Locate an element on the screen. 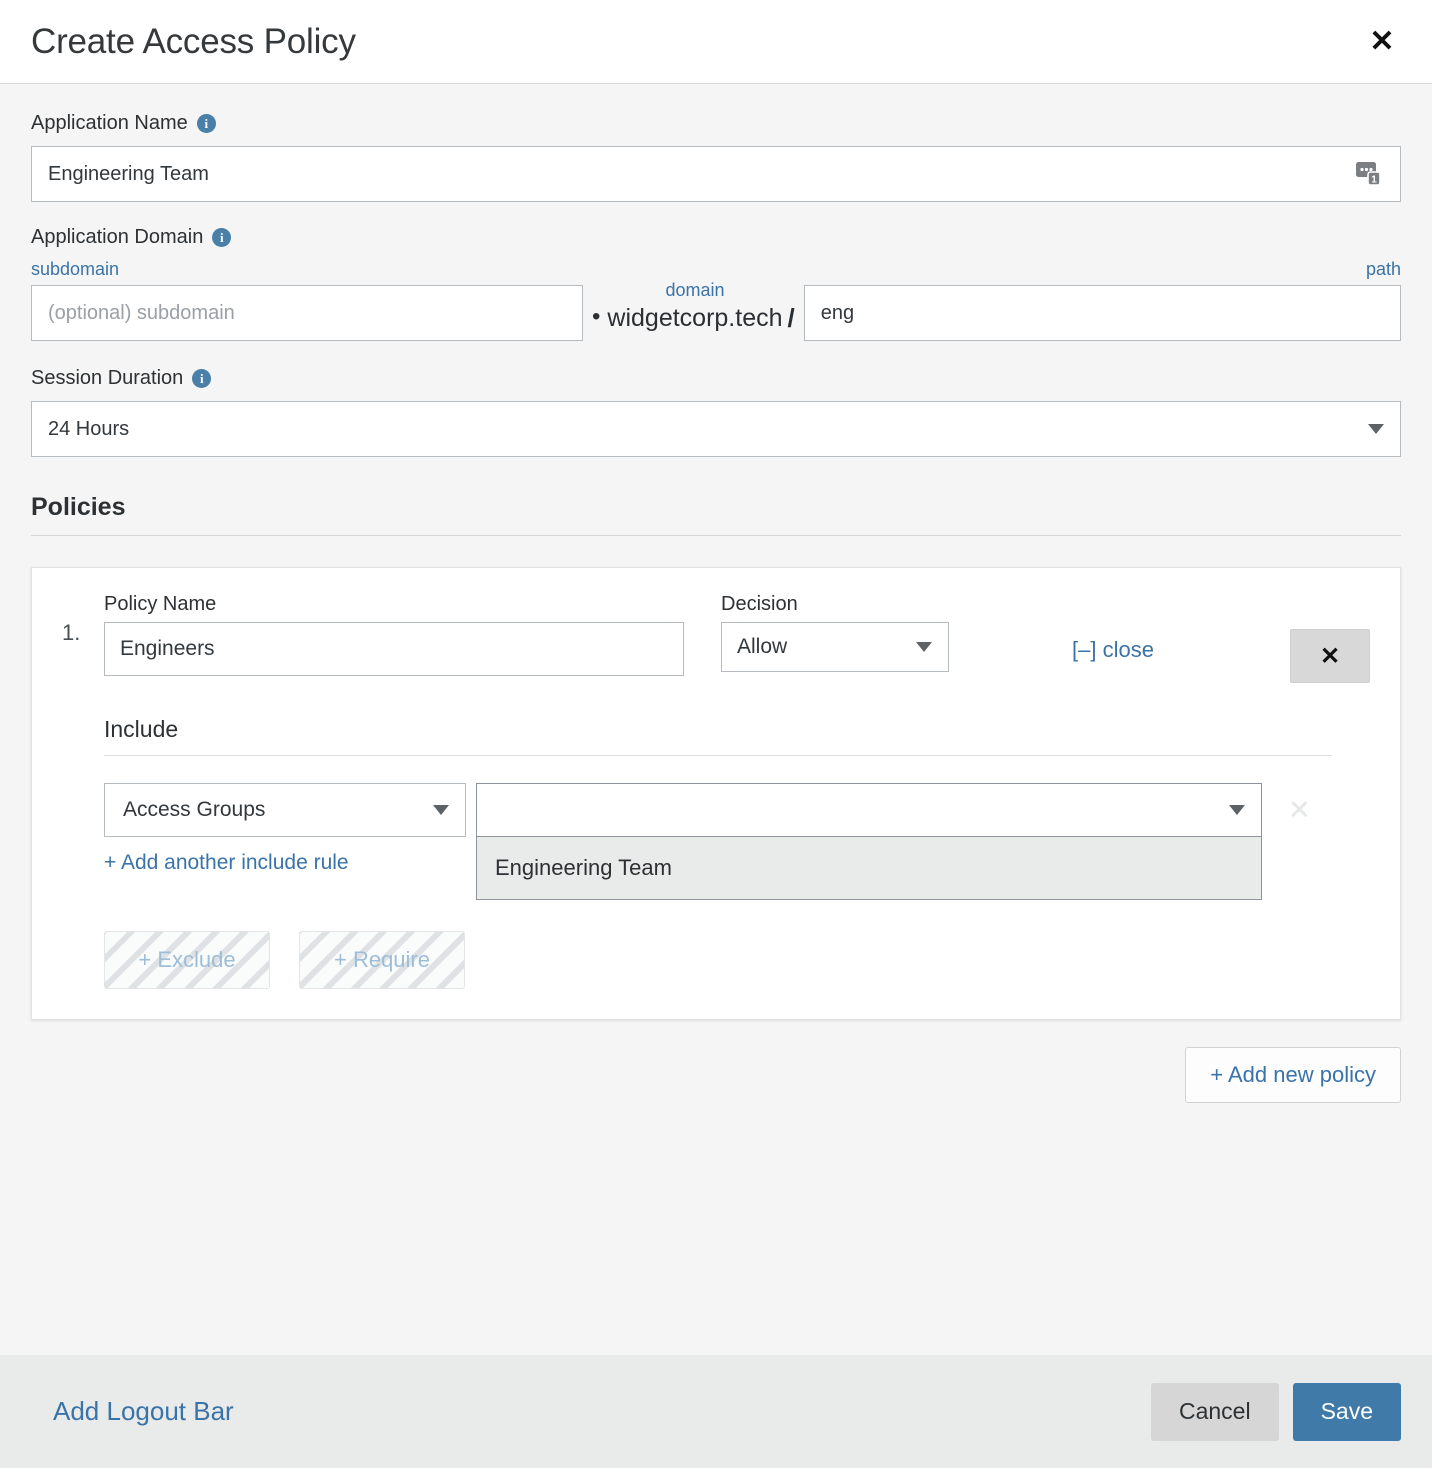 The width and height of the screenshot is (1432, 1468). collapse-policy-link: [–] close is located at coordinates (1113, 650).